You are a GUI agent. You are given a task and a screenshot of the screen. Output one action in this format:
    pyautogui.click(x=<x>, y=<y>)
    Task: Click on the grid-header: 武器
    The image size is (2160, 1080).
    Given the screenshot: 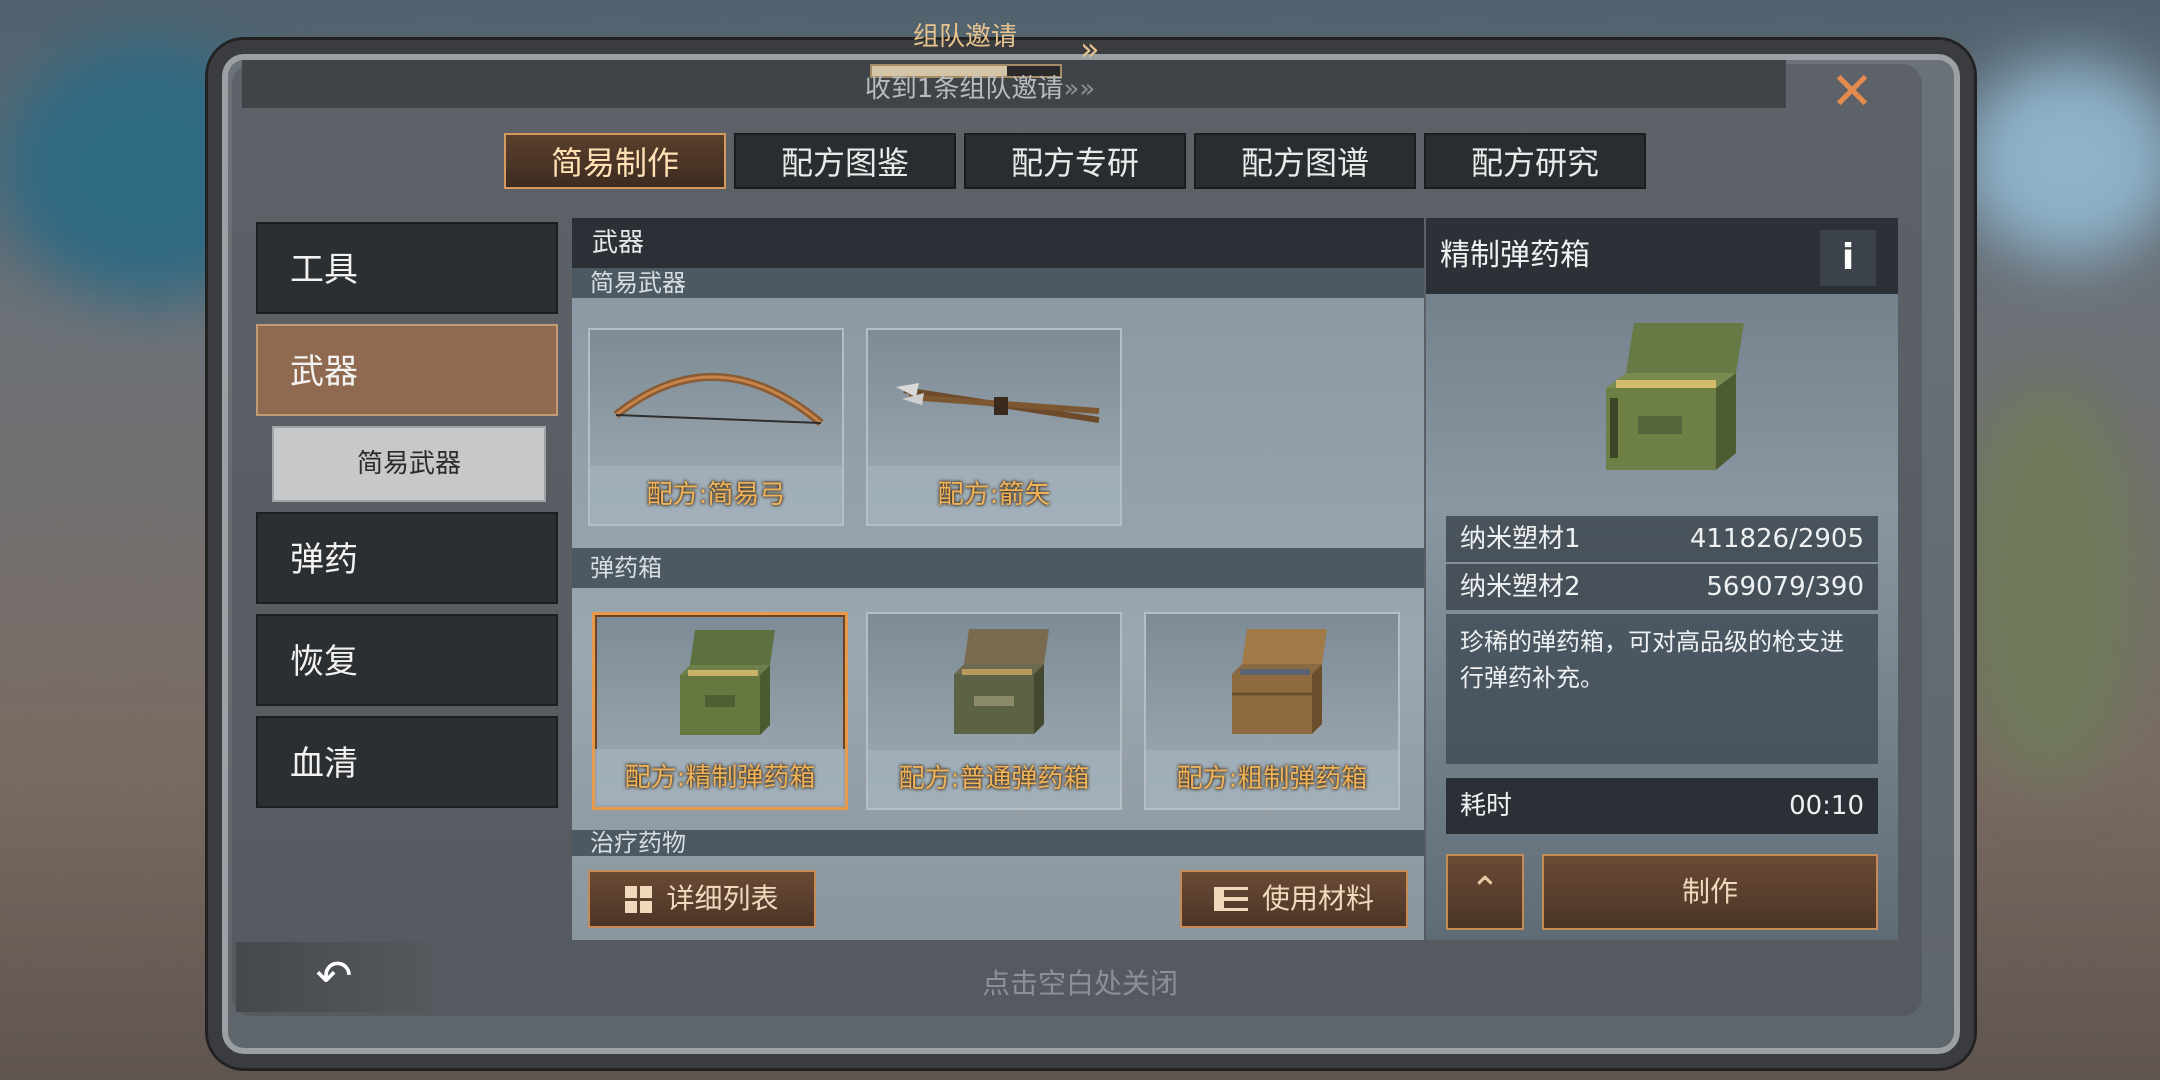 What is the action you would take?
    pyautogui.click(x=998, y=243)
    